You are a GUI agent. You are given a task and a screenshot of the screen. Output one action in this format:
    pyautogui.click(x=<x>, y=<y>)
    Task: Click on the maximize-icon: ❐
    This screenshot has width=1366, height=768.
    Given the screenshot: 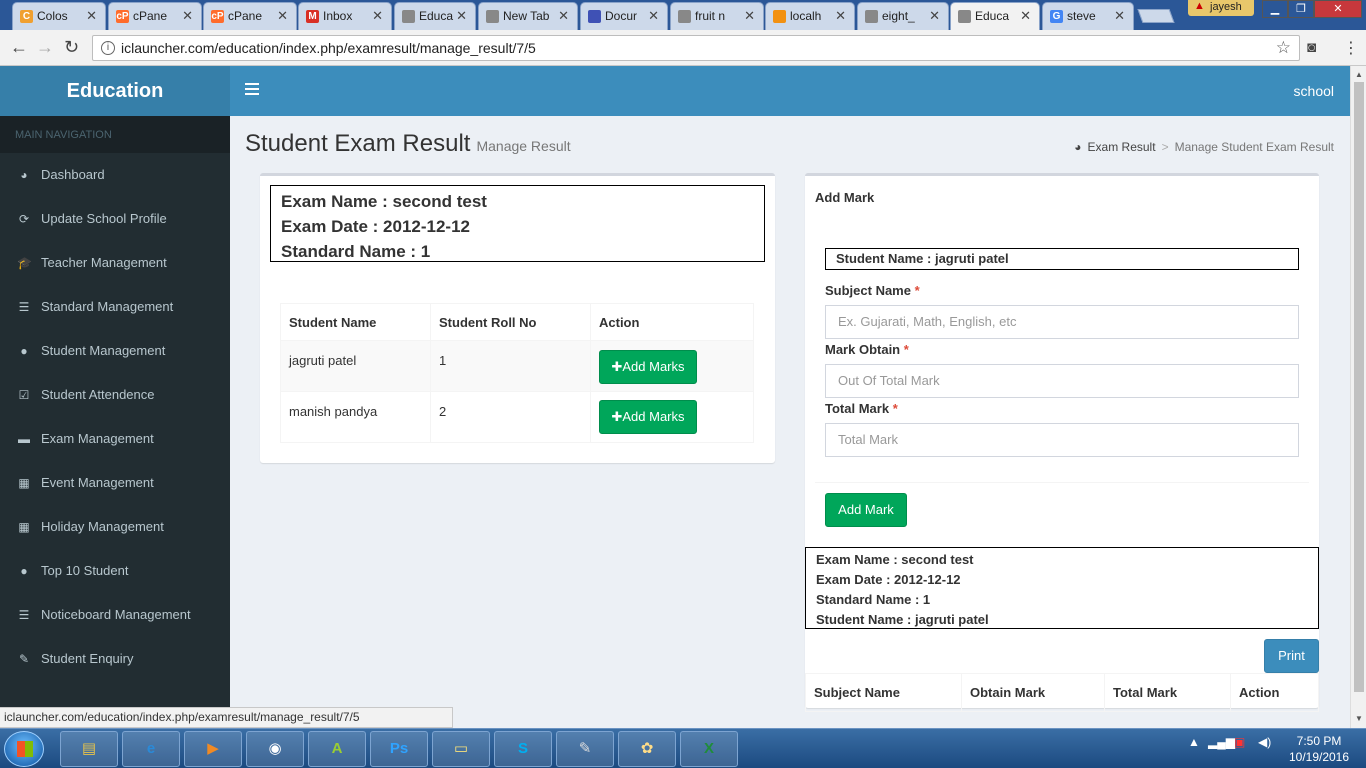 What is the action you would take?
    pyautogui.click(x=1301, y=9)
    